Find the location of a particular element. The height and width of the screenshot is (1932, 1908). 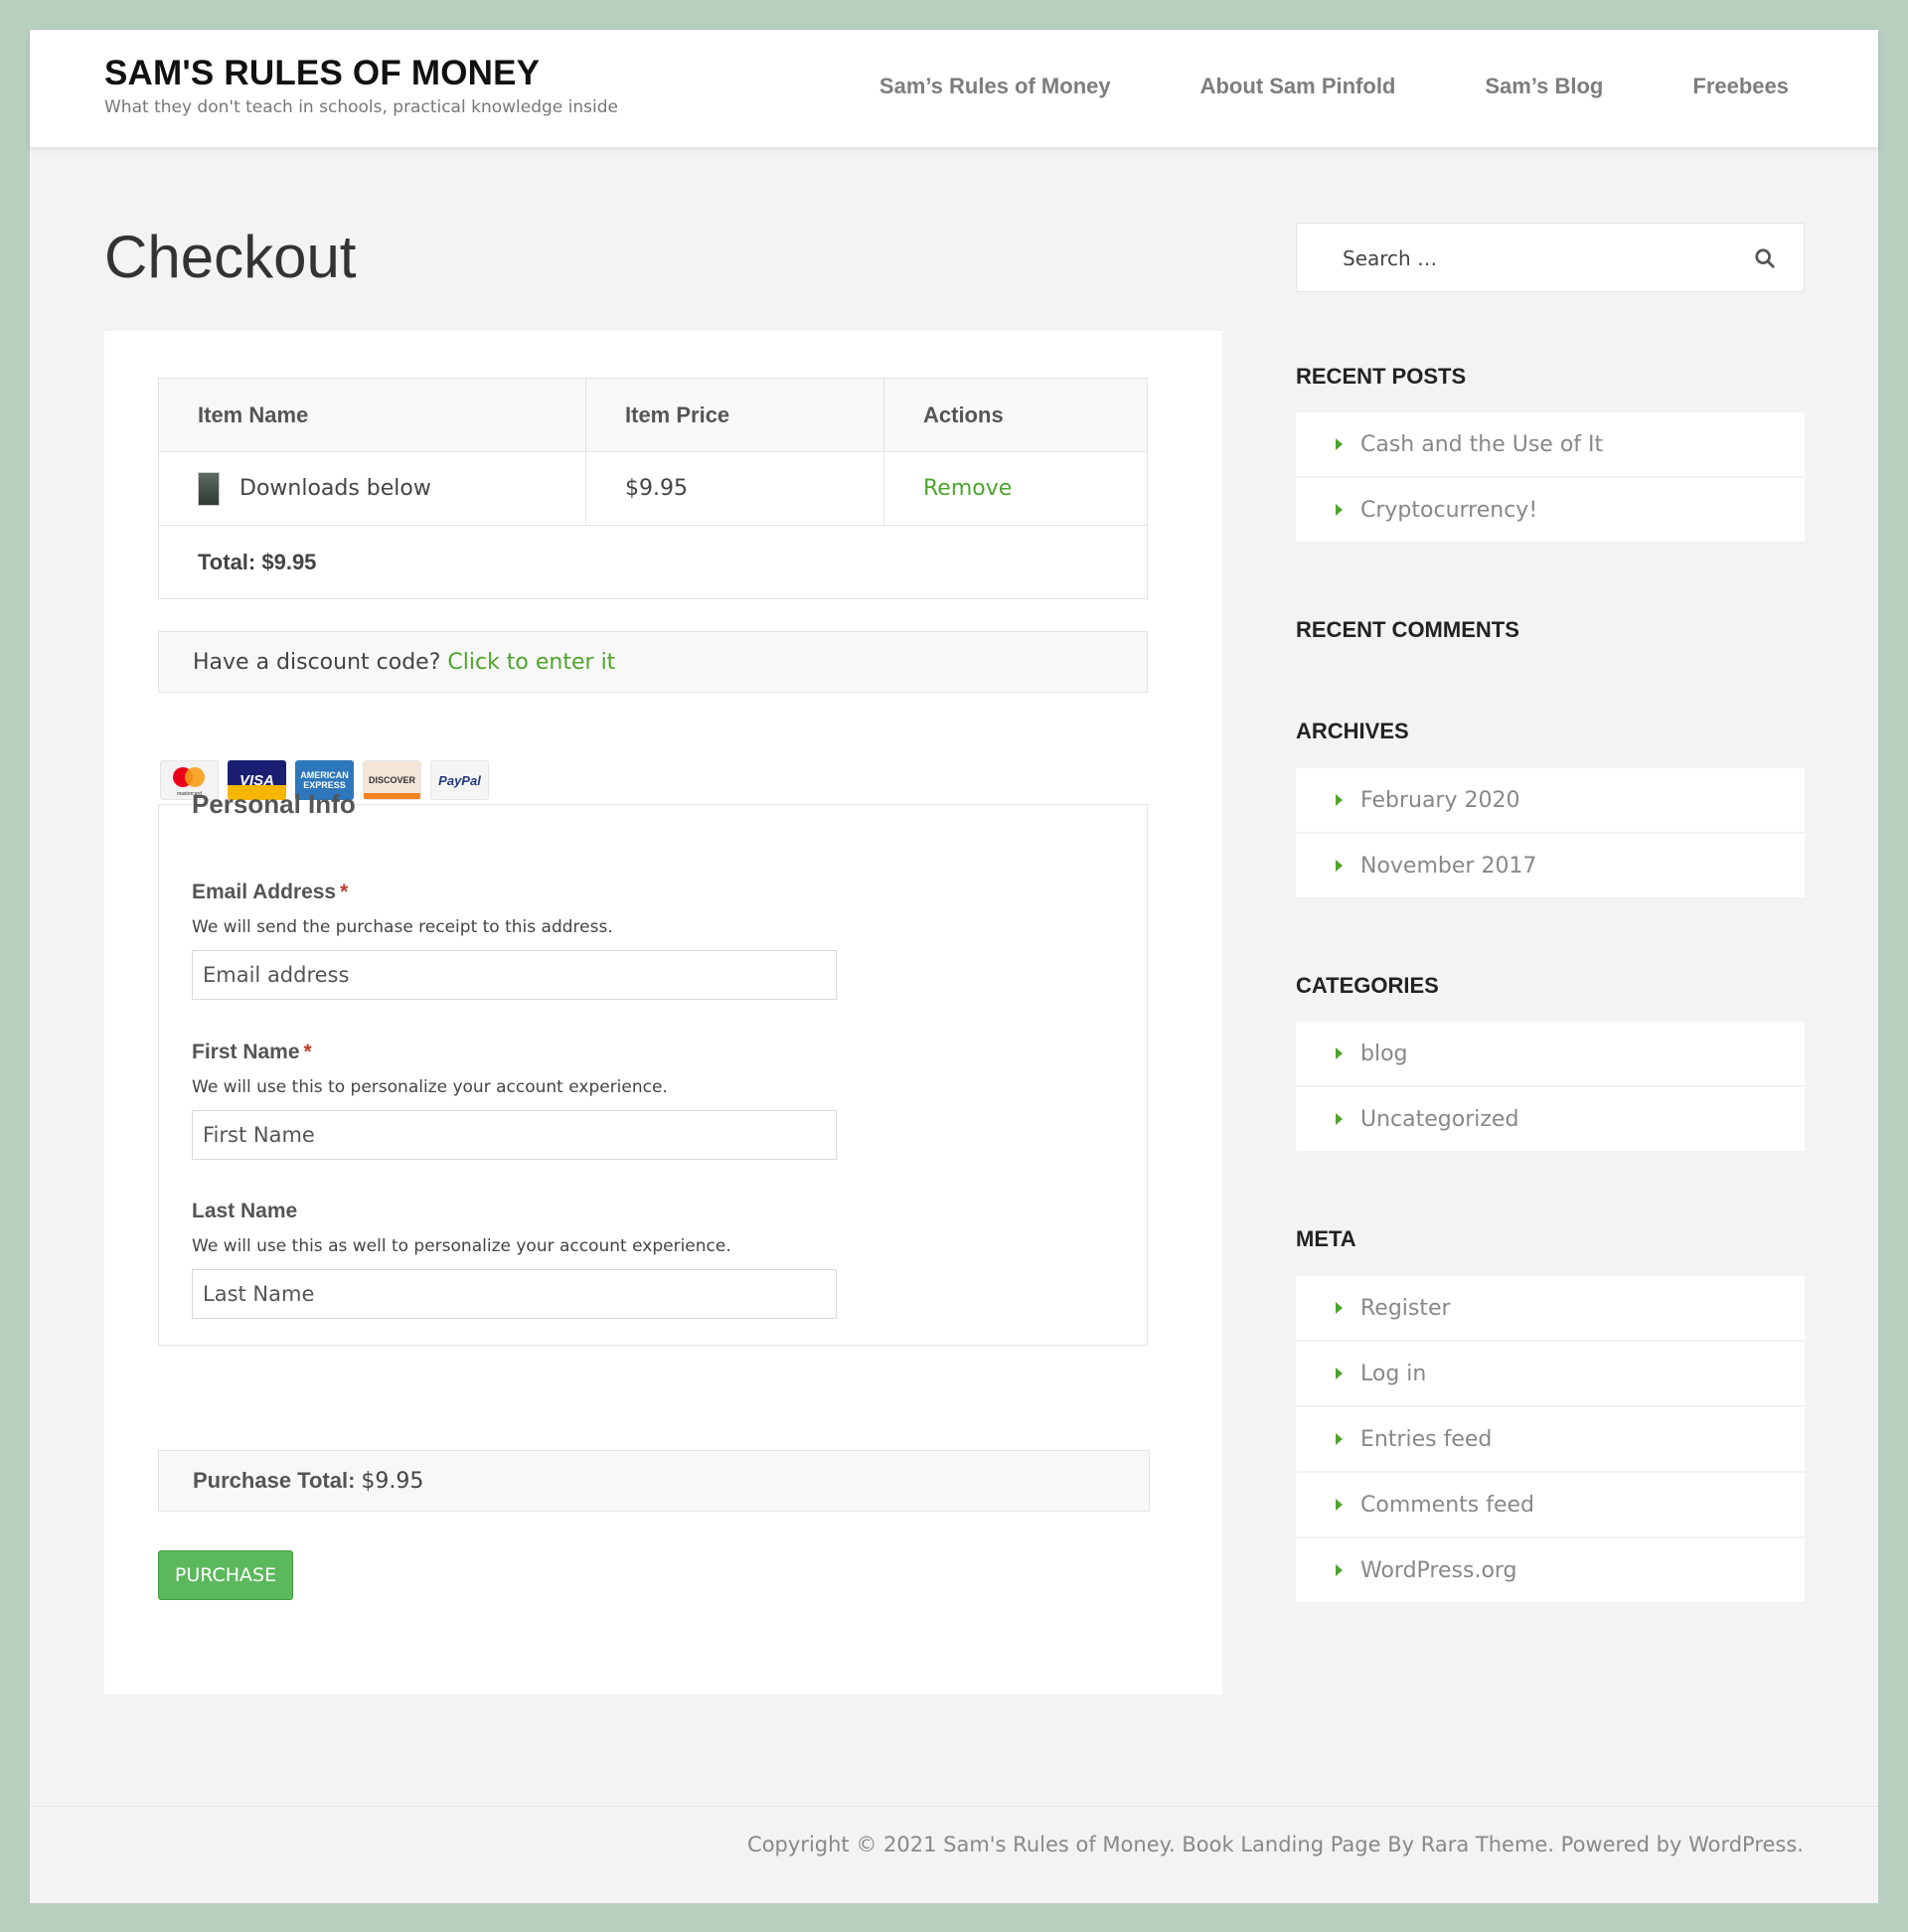

recent-post-link: Cryptocurrency! is located at coordinates (1448, 510).